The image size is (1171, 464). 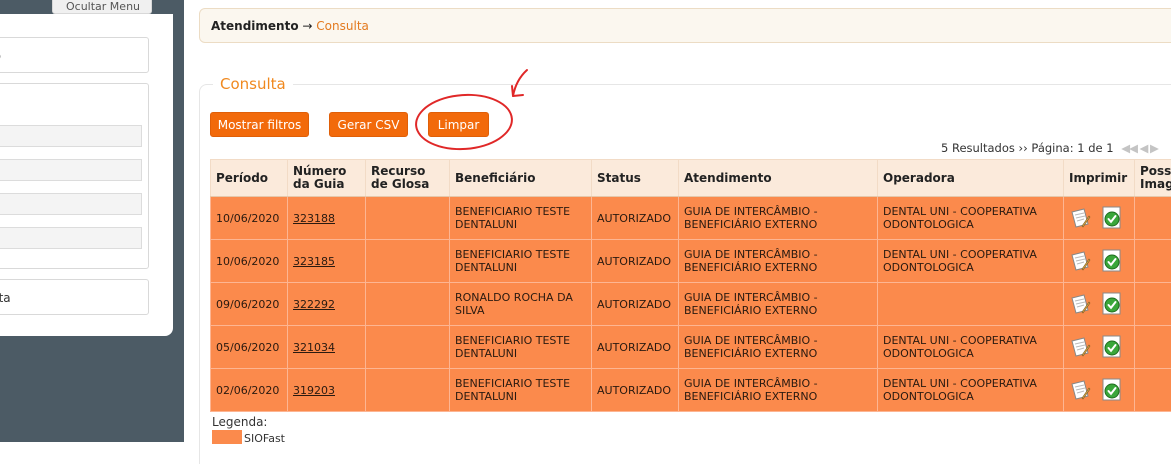 I want to click on hide-menu-tab: Ocultar Menu, so click(x=102, y=7).